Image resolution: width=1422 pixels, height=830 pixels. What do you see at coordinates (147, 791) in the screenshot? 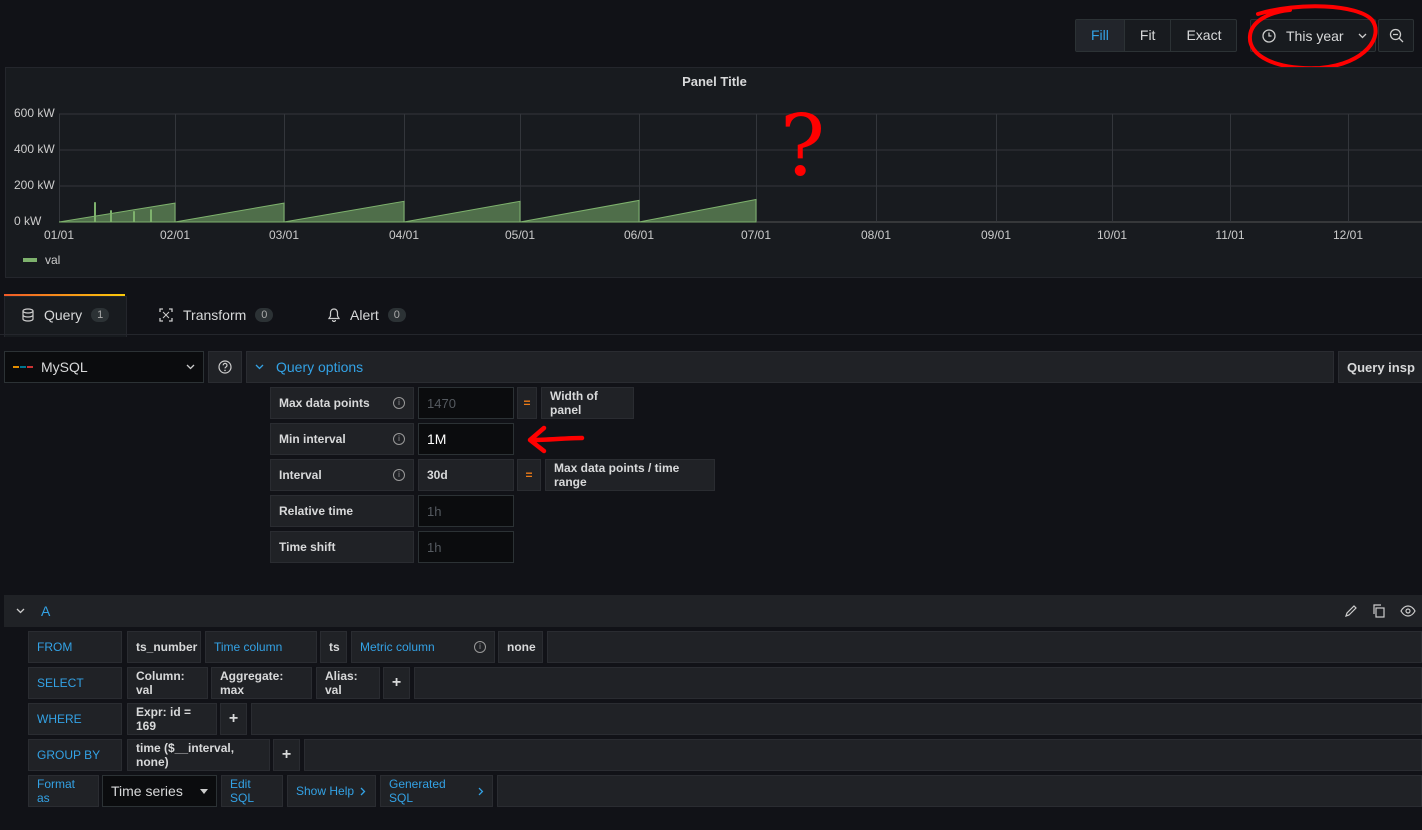
I see `format-select-value: Time series` at bounding box center [147, 791].